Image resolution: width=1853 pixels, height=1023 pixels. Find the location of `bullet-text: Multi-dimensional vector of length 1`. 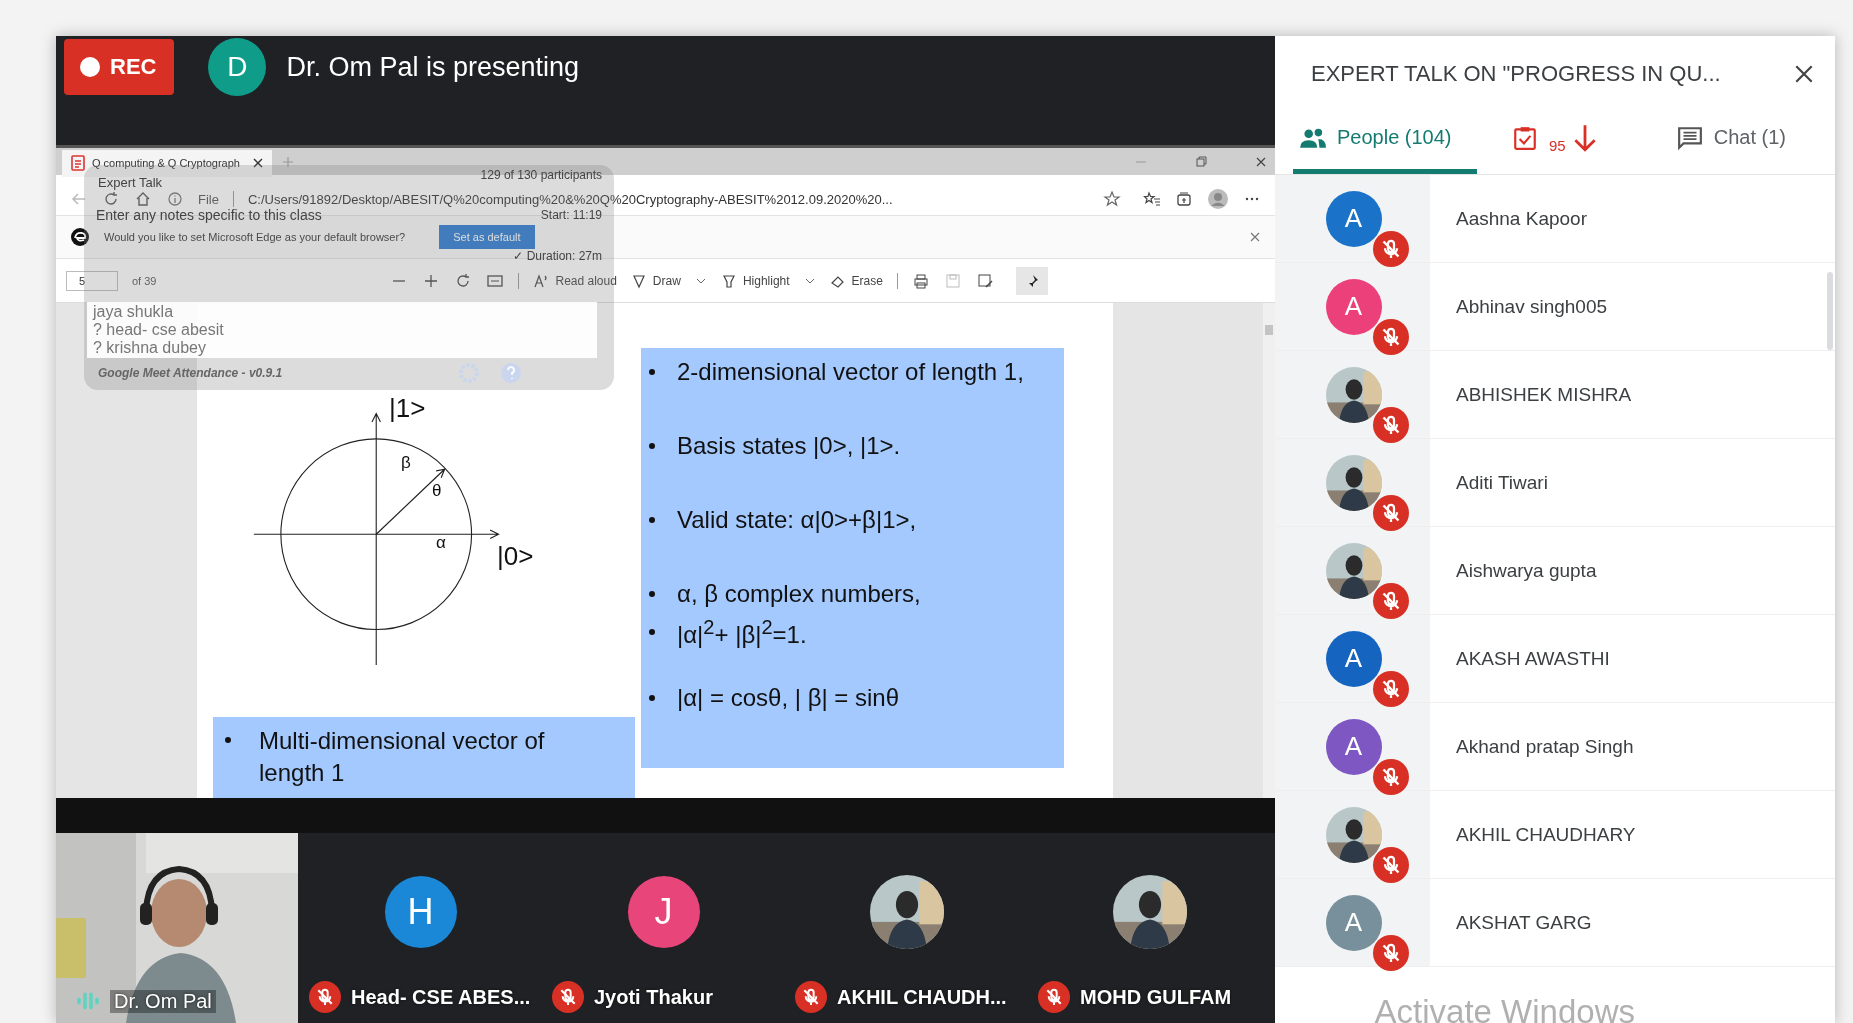

bullet-text: Multi-dimensional vector of length 1 is located at coordinates (402, 757).